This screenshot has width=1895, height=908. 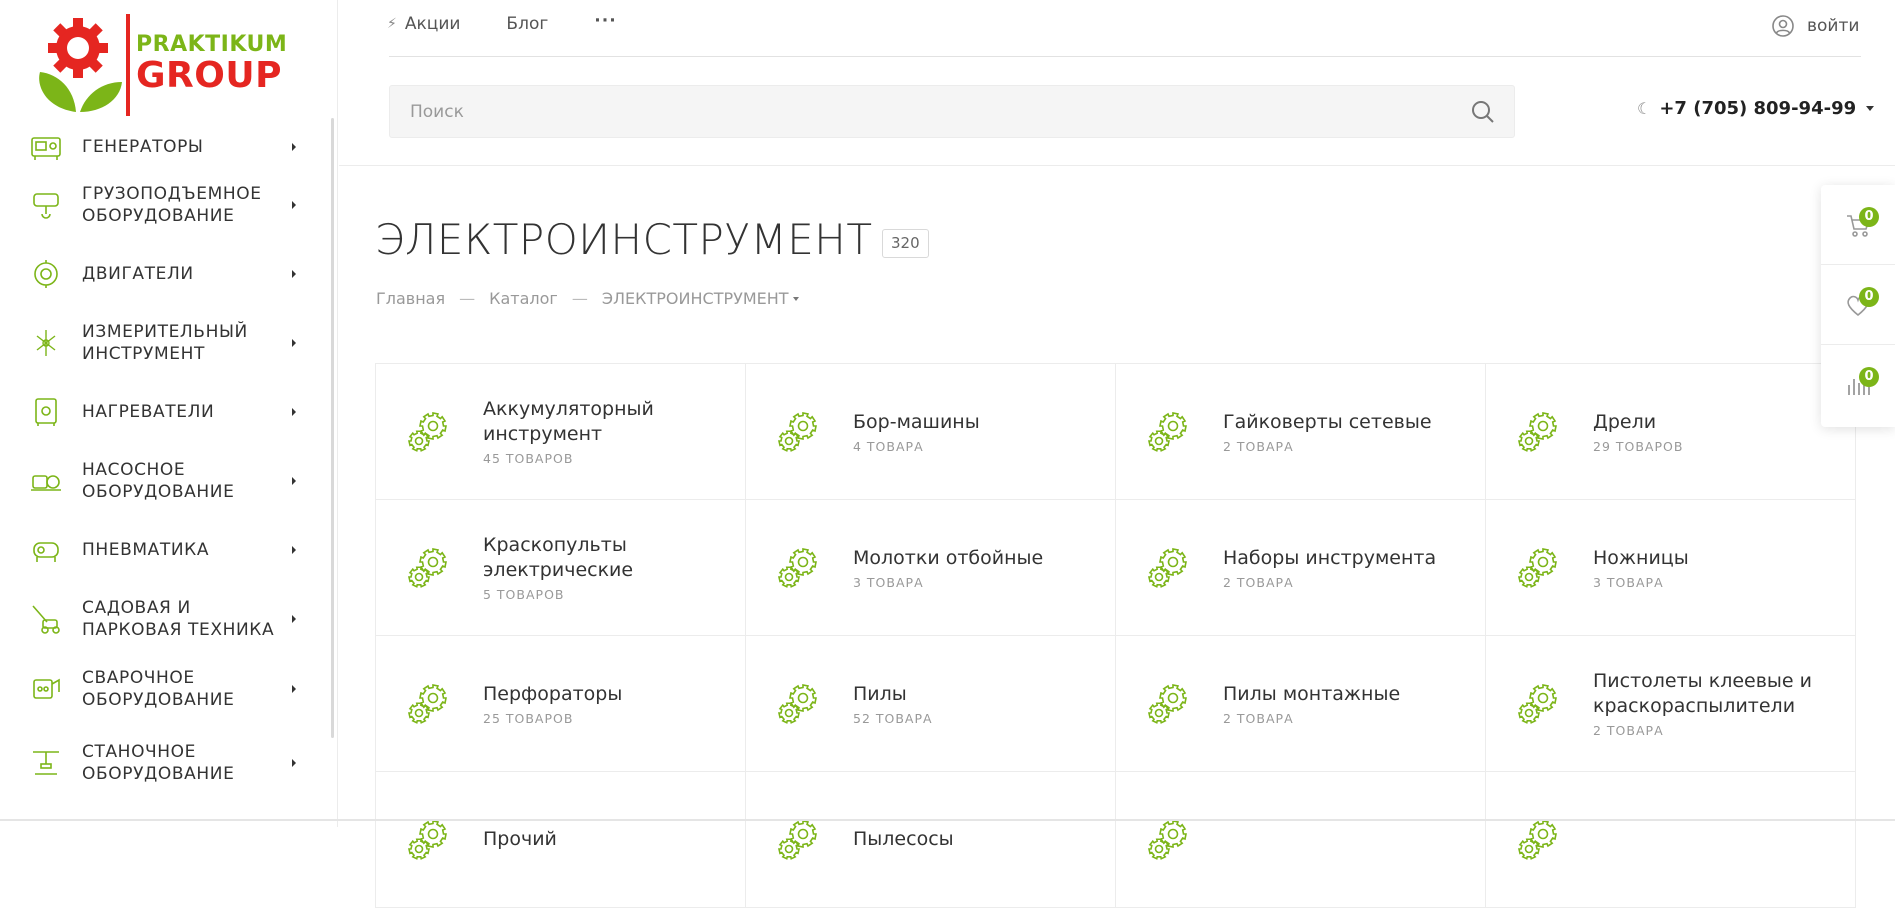 What do you see at coordinates (880, 693) in the screenshot?
I see `category-title: Пилы` at bounding box center [880, 693].